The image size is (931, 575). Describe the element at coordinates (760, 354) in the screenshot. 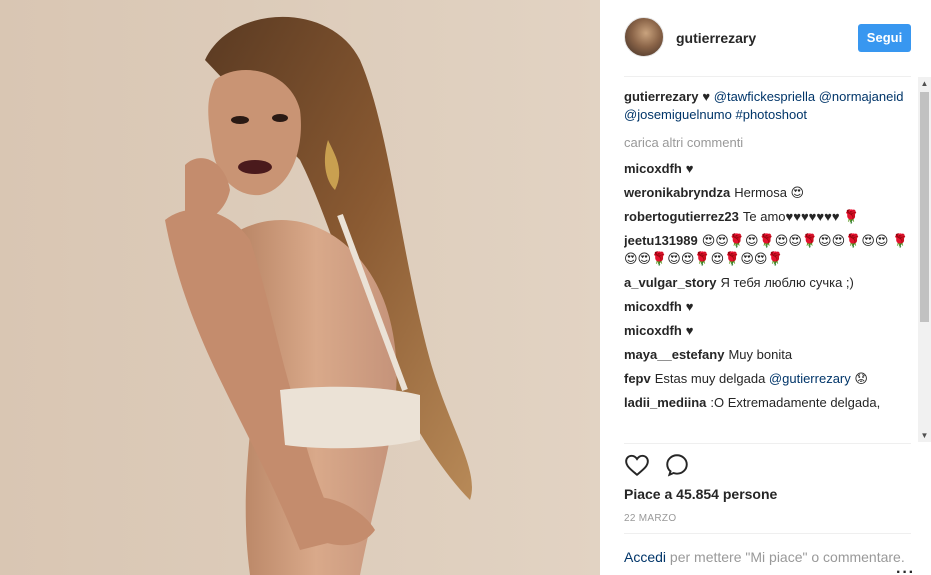

I see `comment-text: Muy bonita` at that location.